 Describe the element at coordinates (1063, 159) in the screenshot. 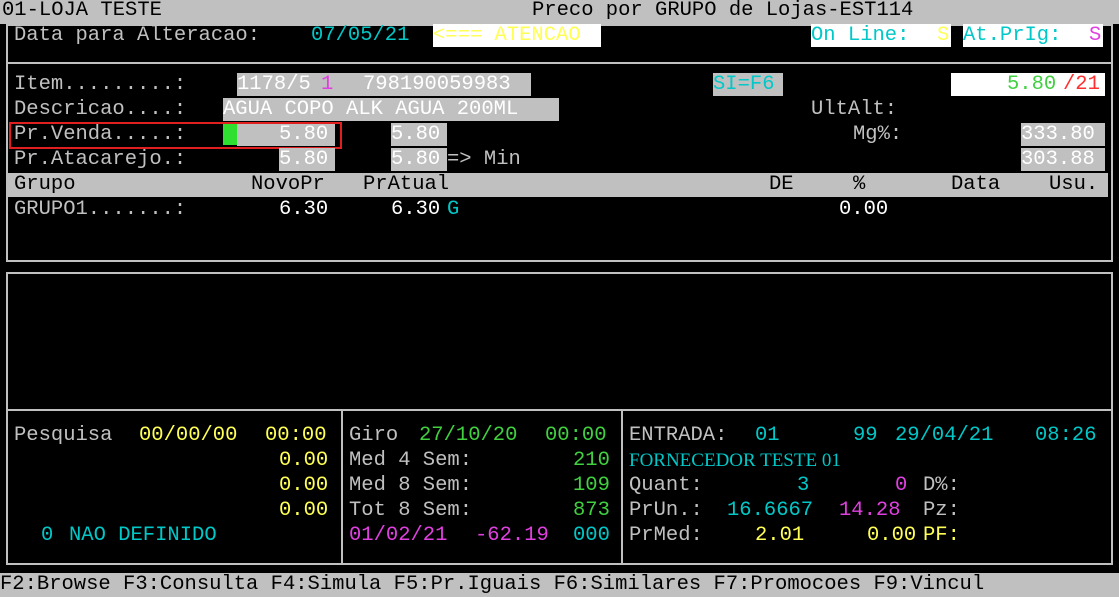

I see `atacarejo-mg-value: 303.88` at that location.